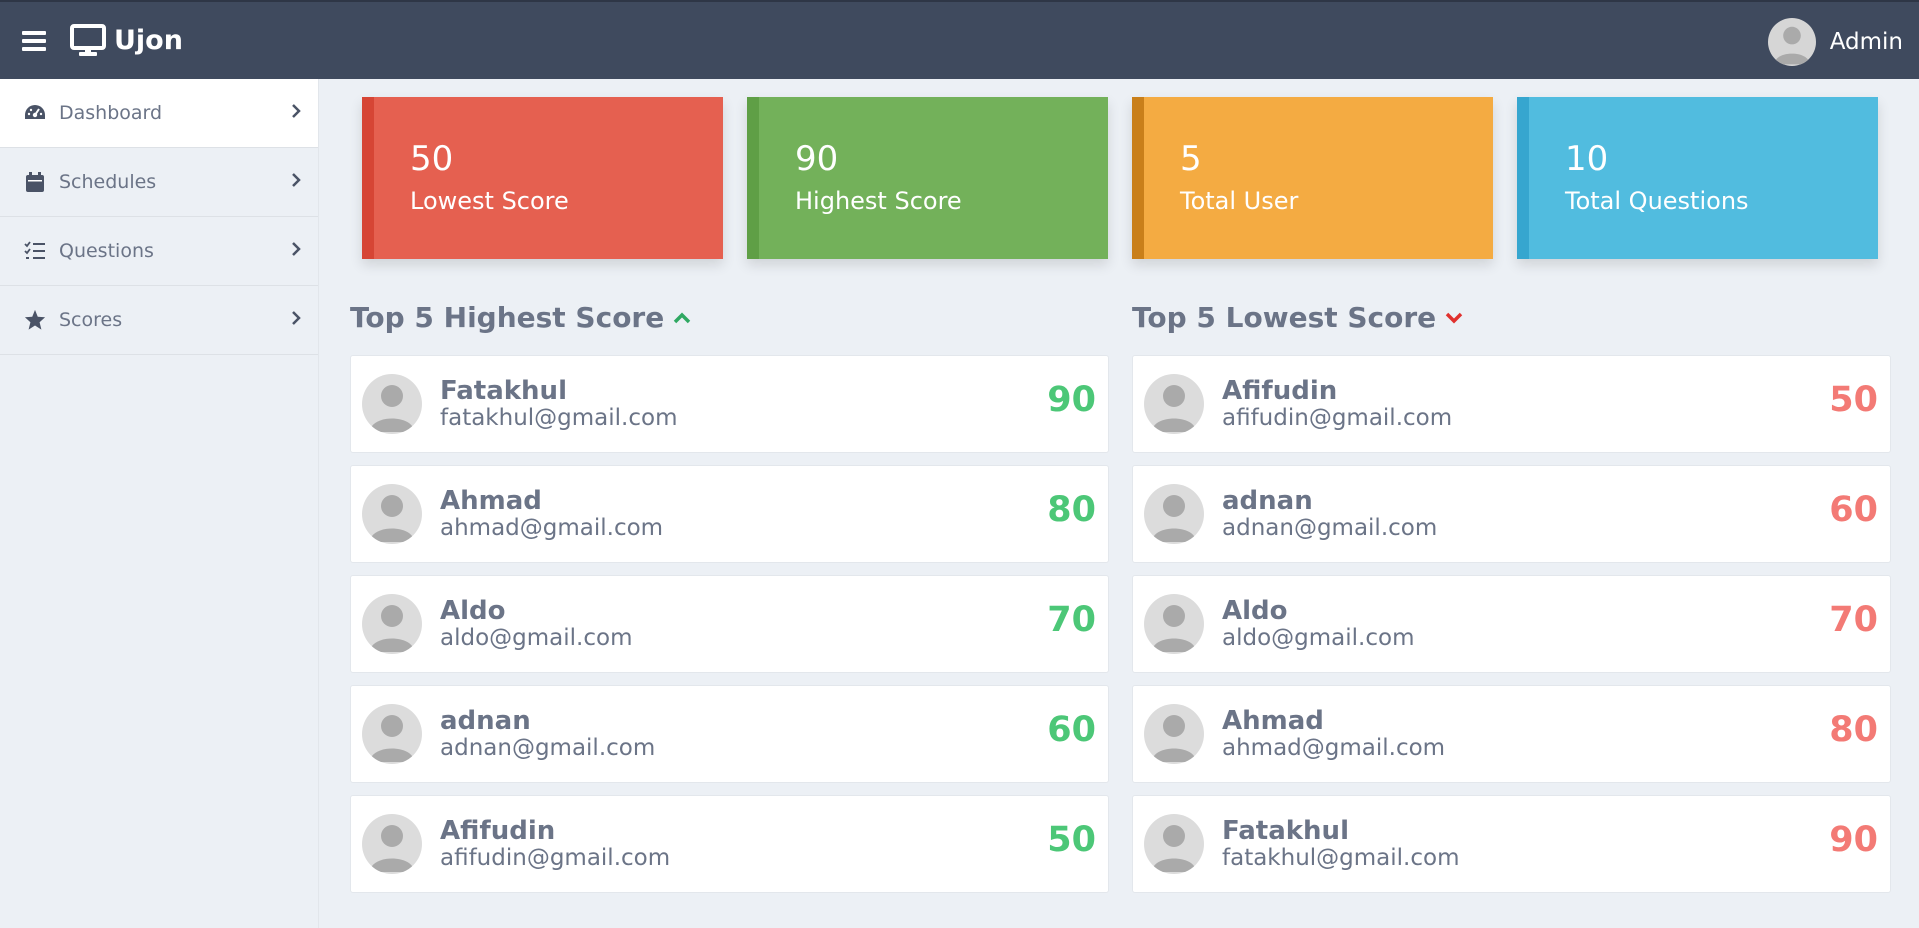 The height and width of the screenshot is (928, 1919). I want to click on stat-value: 5, so click(1191, 159).